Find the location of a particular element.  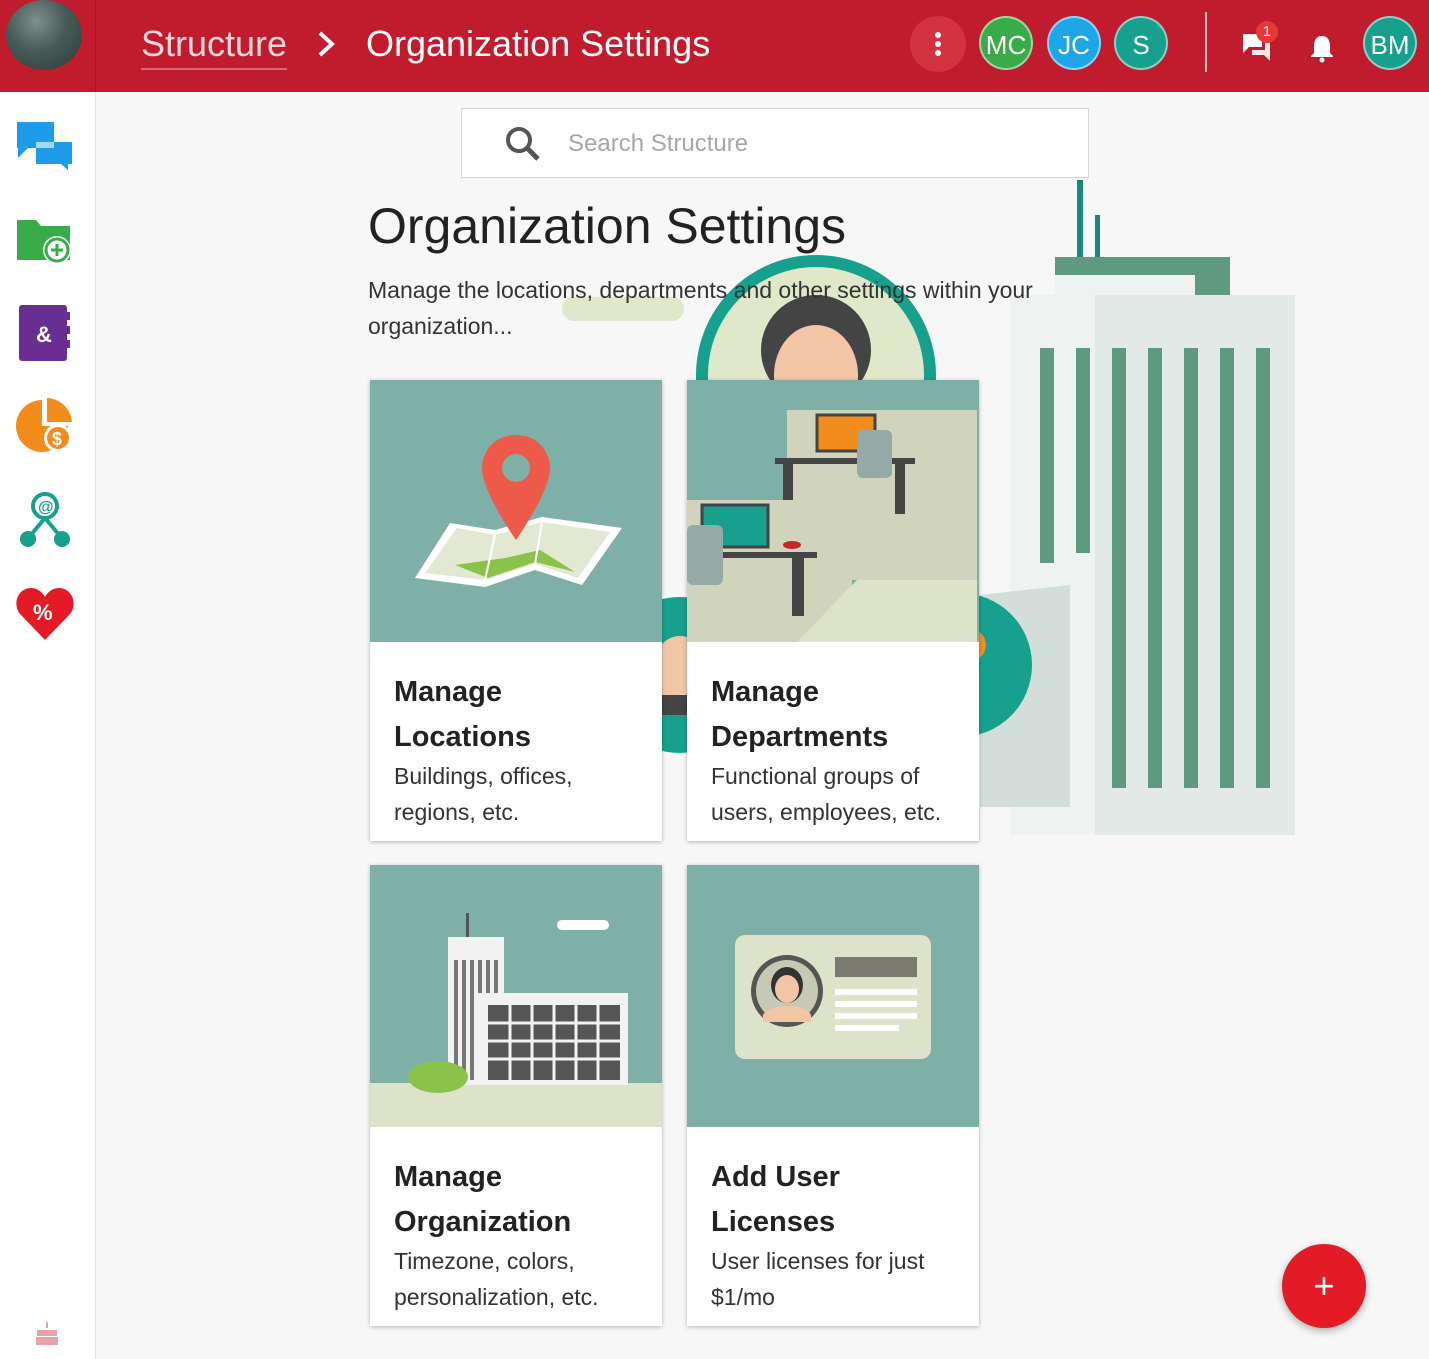

more-vert-icon is located at coordinates (938, 44).